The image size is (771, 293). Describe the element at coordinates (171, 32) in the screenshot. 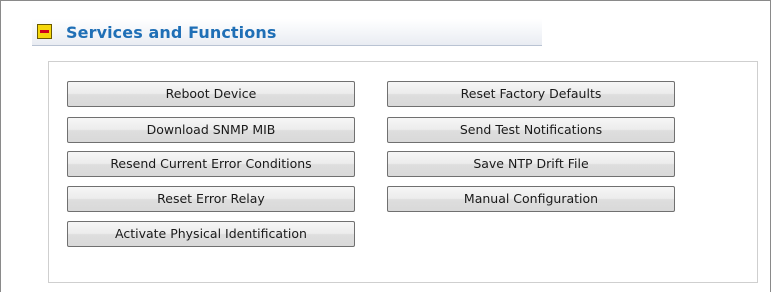

I see `section-title: Services and Functions` at that location.